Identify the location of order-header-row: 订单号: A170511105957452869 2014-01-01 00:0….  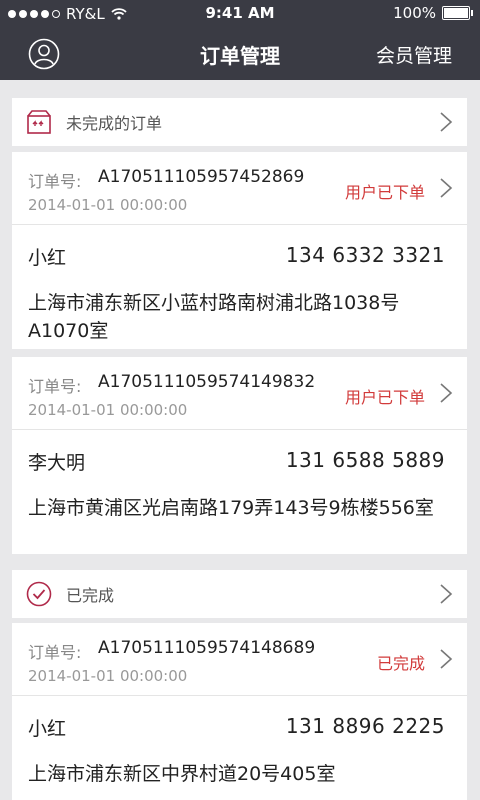
(239, 188).